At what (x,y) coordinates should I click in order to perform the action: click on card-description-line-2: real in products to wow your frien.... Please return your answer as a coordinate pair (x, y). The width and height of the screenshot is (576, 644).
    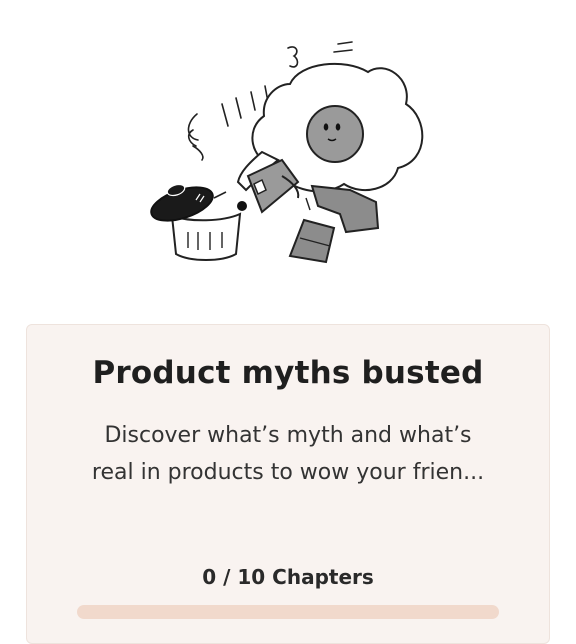
    Looking at the image, I should click on (288, 472).